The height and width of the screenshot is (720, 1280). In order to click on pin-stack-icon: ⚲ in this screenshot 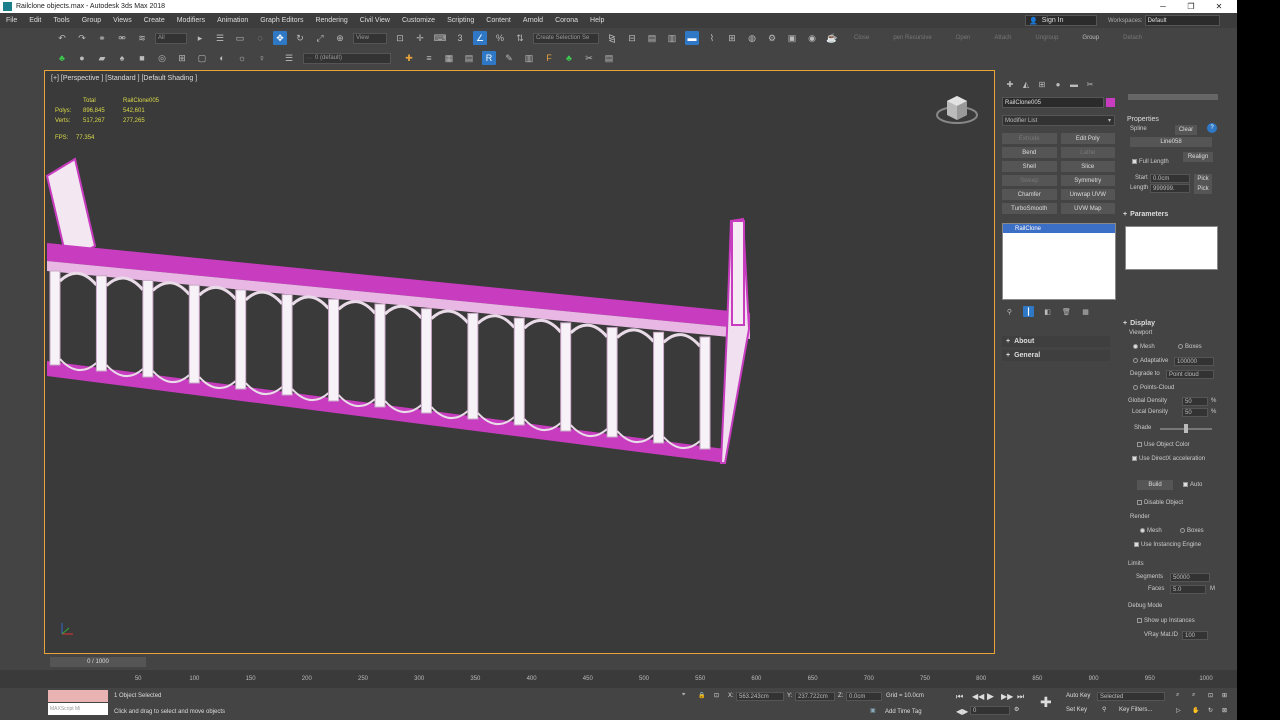, I will do `click(1009, 311)`.